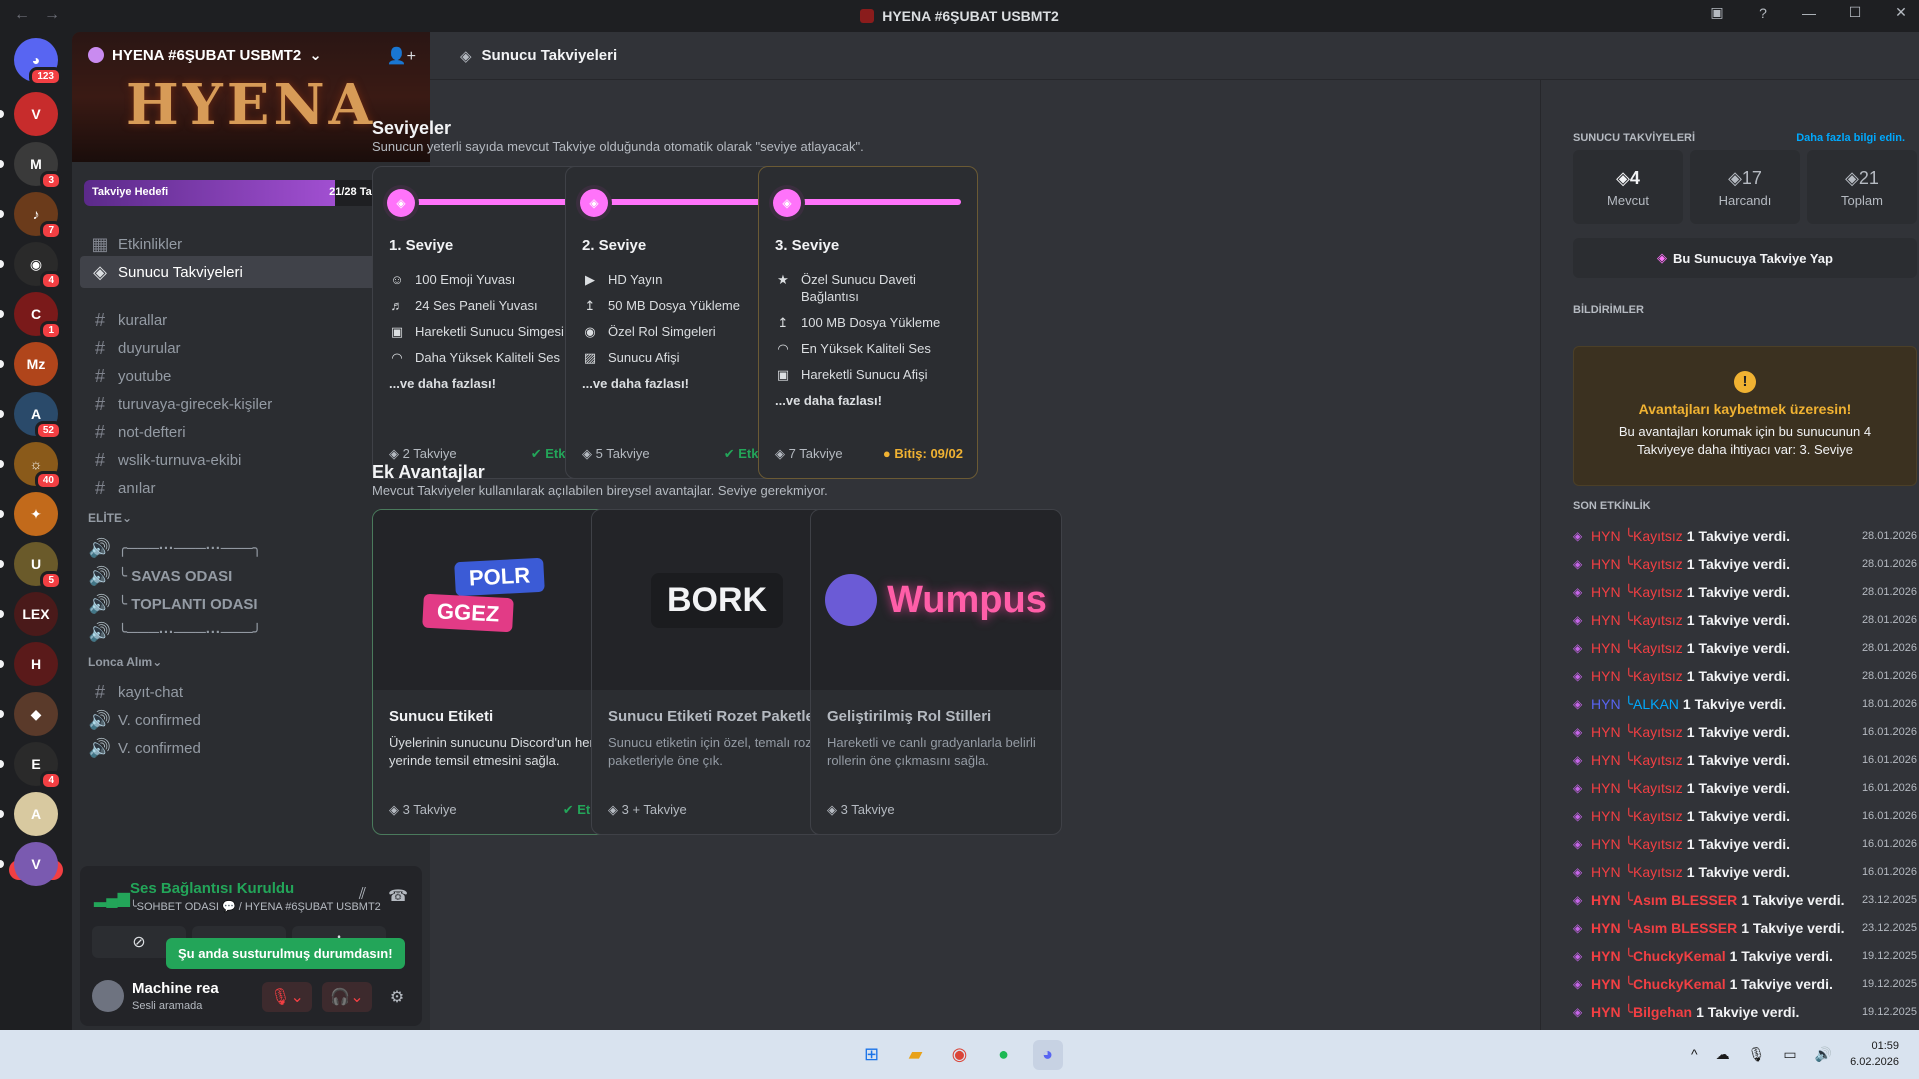  What do you see at coordinates (190, 548) in the screenshot?
I see `channel-name: ╭───···───···───╮` at bounding box center [190, 548].